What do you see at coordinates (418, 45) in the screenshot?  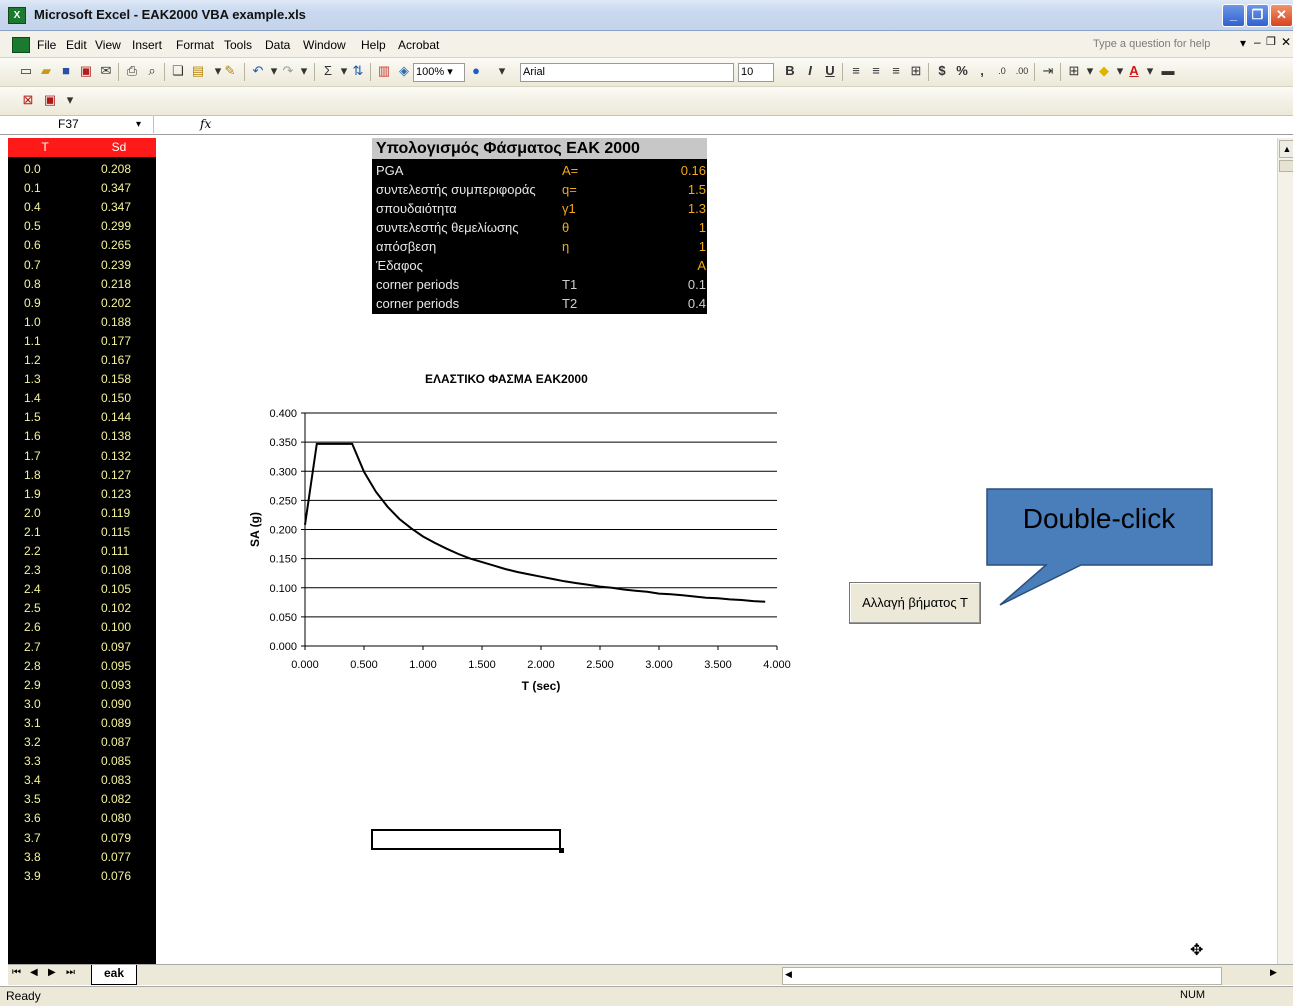 I see `menu-acrobat: Acrobat` at bounding box center [418, 45].